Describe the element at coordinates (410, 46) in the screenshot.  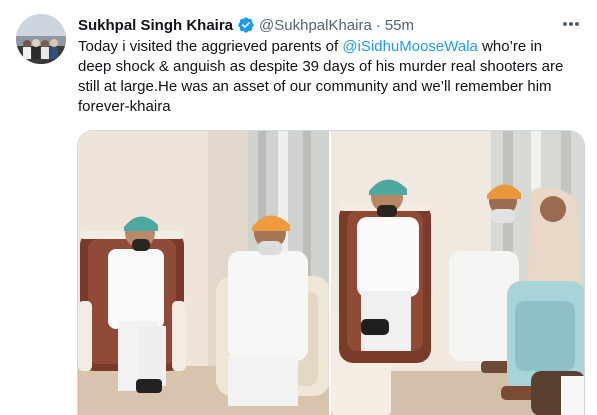
I see `mention-link: @iSidhuMooseWala` at that location.